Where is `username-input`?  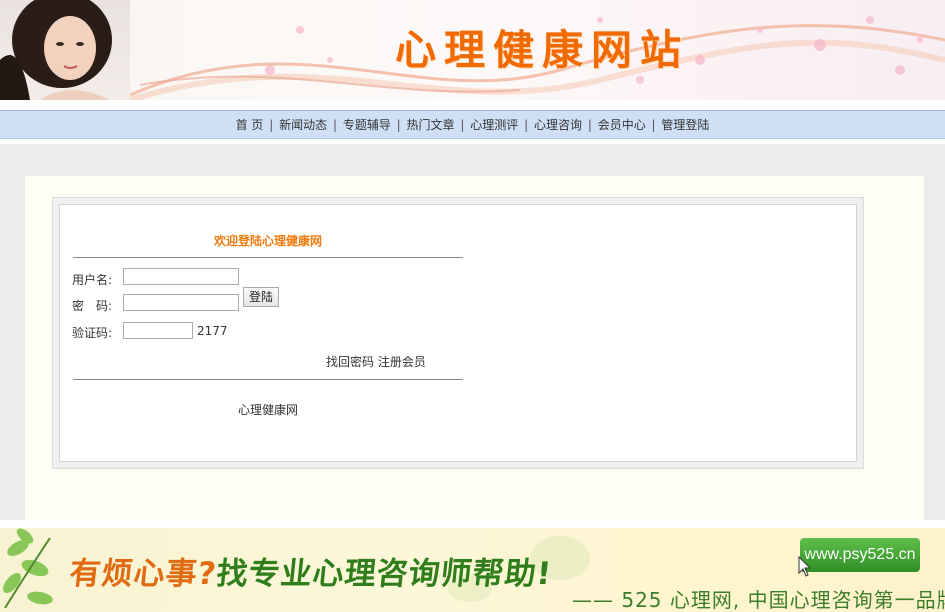
username-input is located at coordinates (181, 276).